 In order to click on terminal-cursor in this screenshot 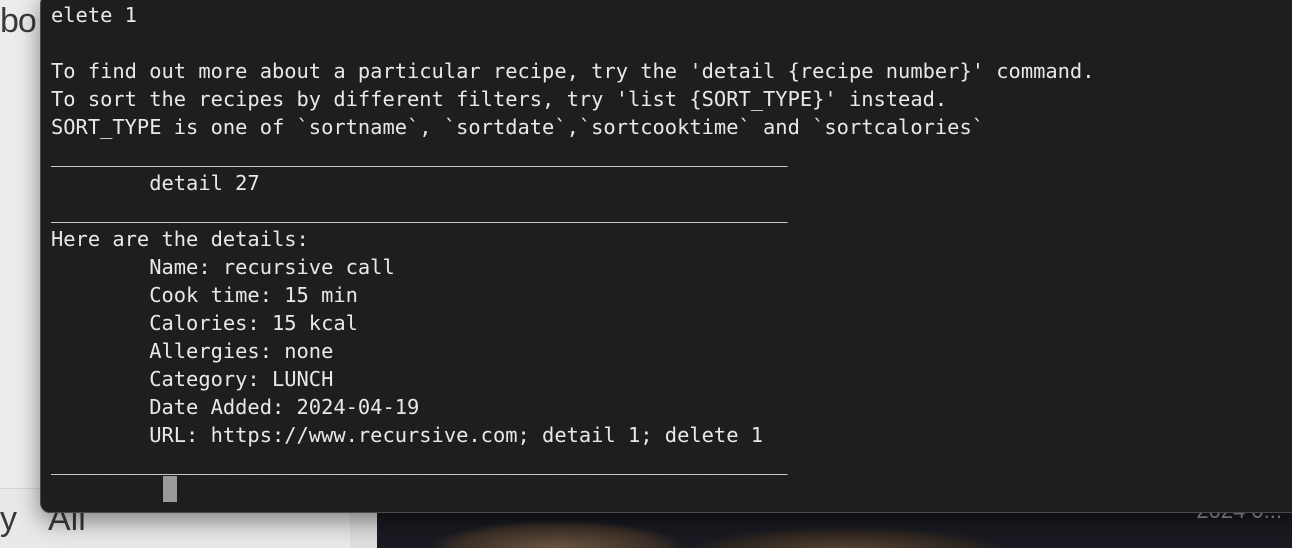, I will do `click(170, 489)`.